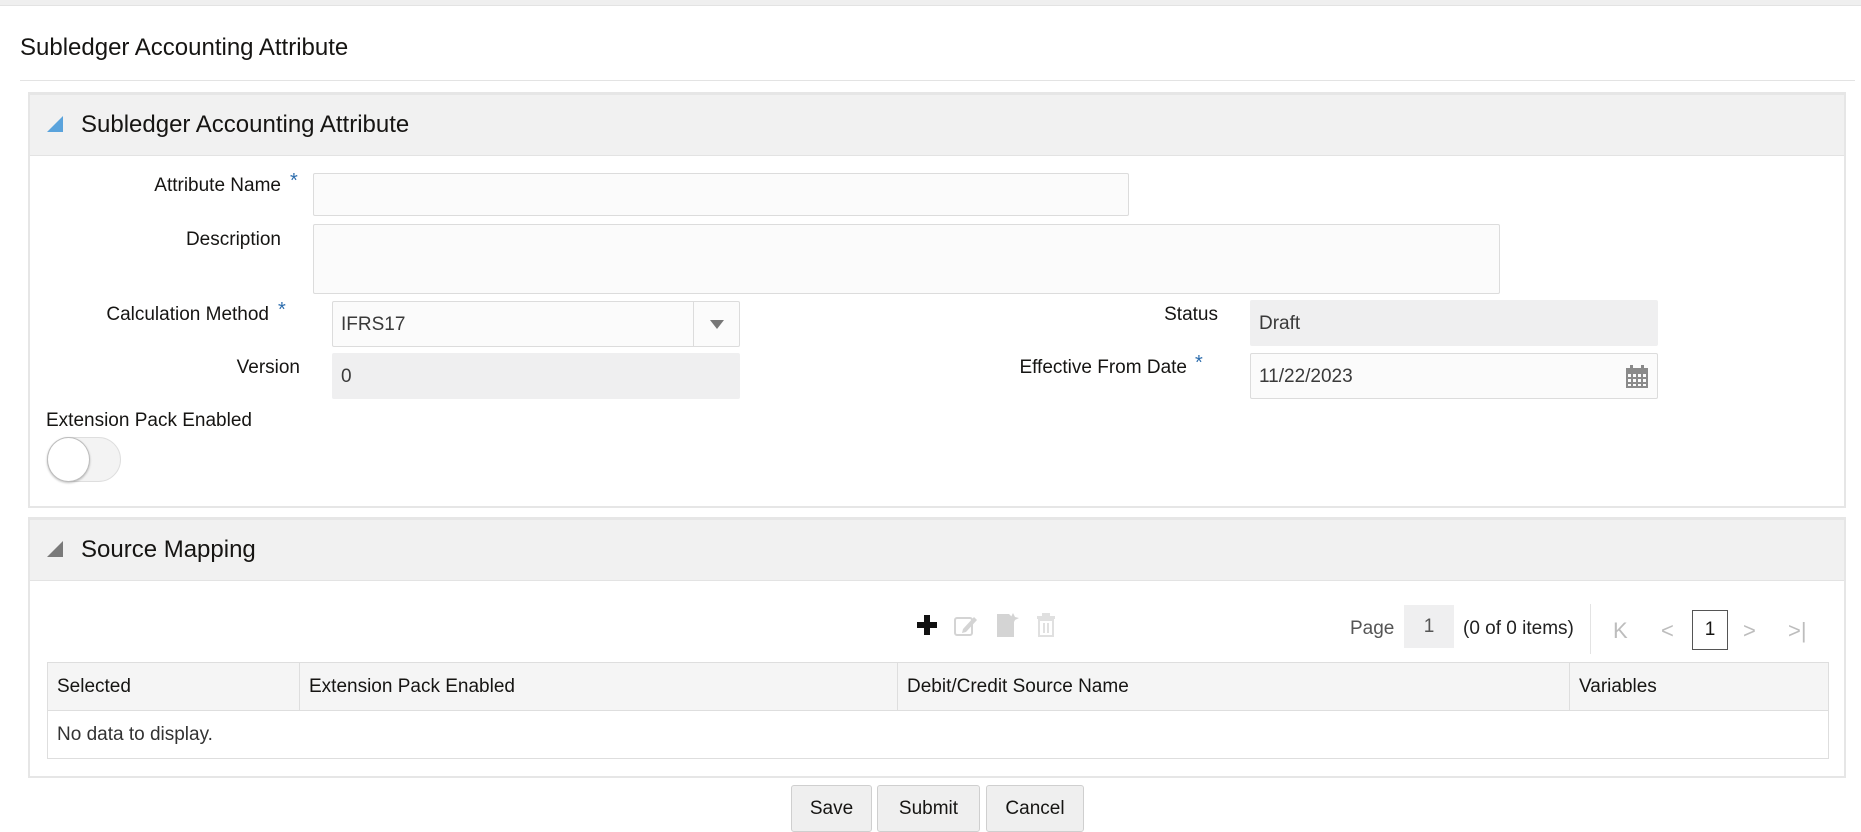 This screenshot has height=832, width=1861. Describe the element at coordinates (1454, 376) in the screenshot. I see `effective-from-date-input: 11/22/2023` at that location.